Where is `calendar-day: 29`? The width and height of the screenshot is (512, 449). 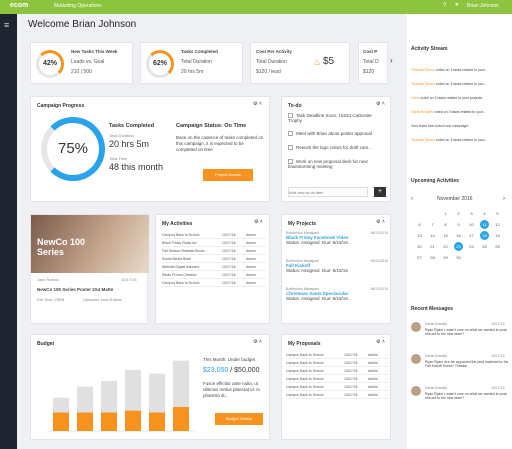
calendar-day: 29 is located at coordinates (445, 257).